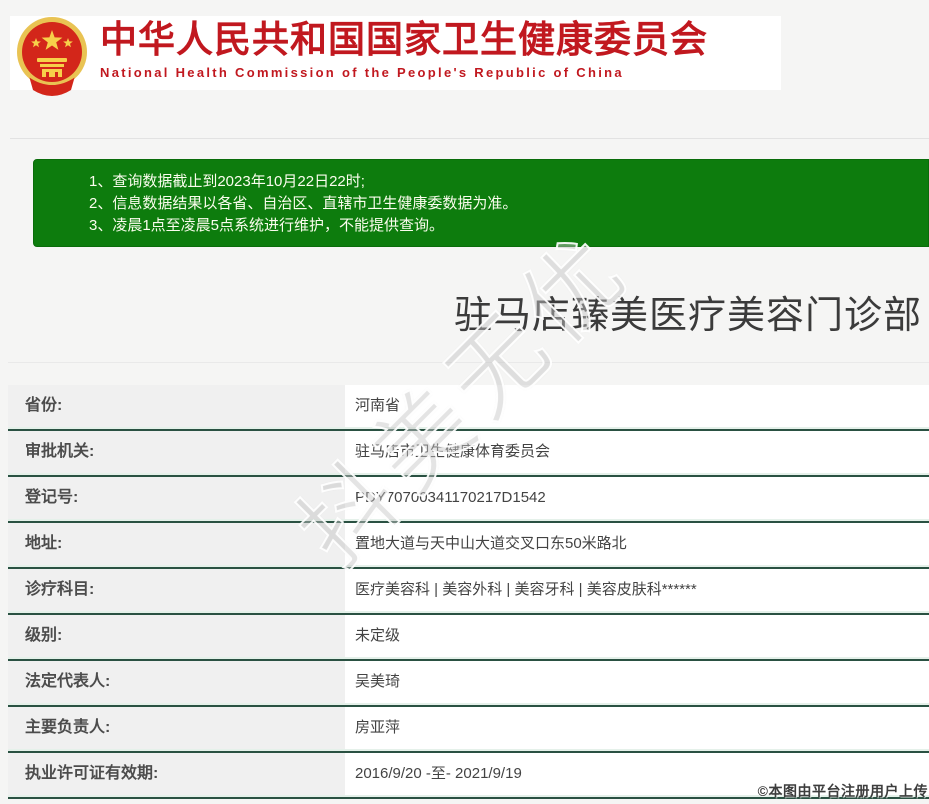  What do you see at coordinates (267, 225) in the screenshot?
I see `notice-line: 3、凌晨1点至凌晨5点系统进行维护，不能提供查询。` at bounding box center [267, 225].